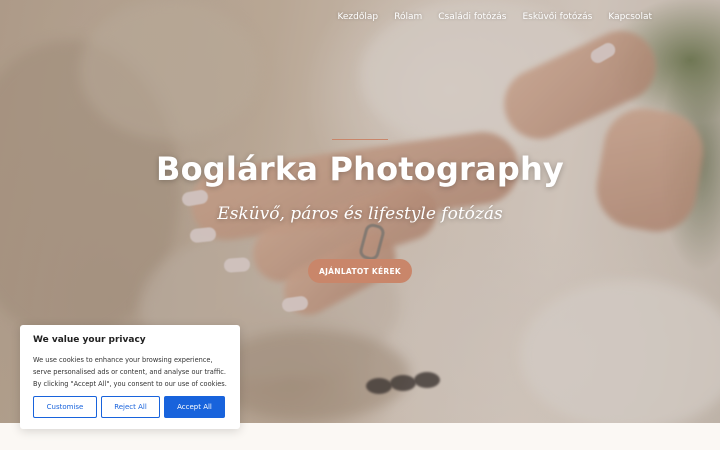  Describe the element at coordinates (360, 169) in the screenshot. I see `hero-title: Boglárka Photography` at that location.